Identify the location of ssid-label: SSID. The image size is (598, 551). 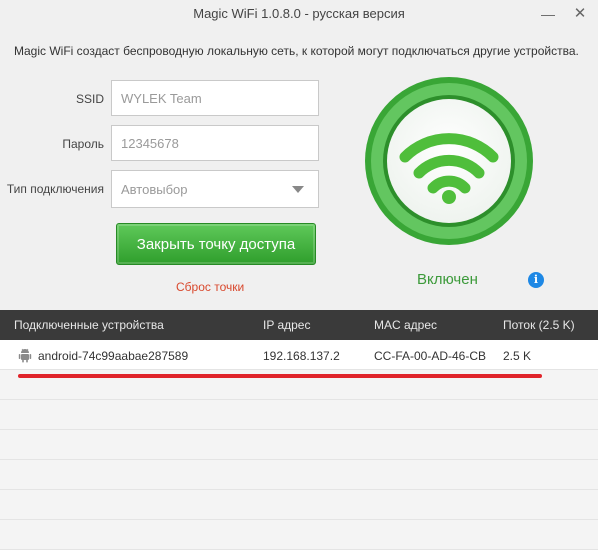
(89, 99).